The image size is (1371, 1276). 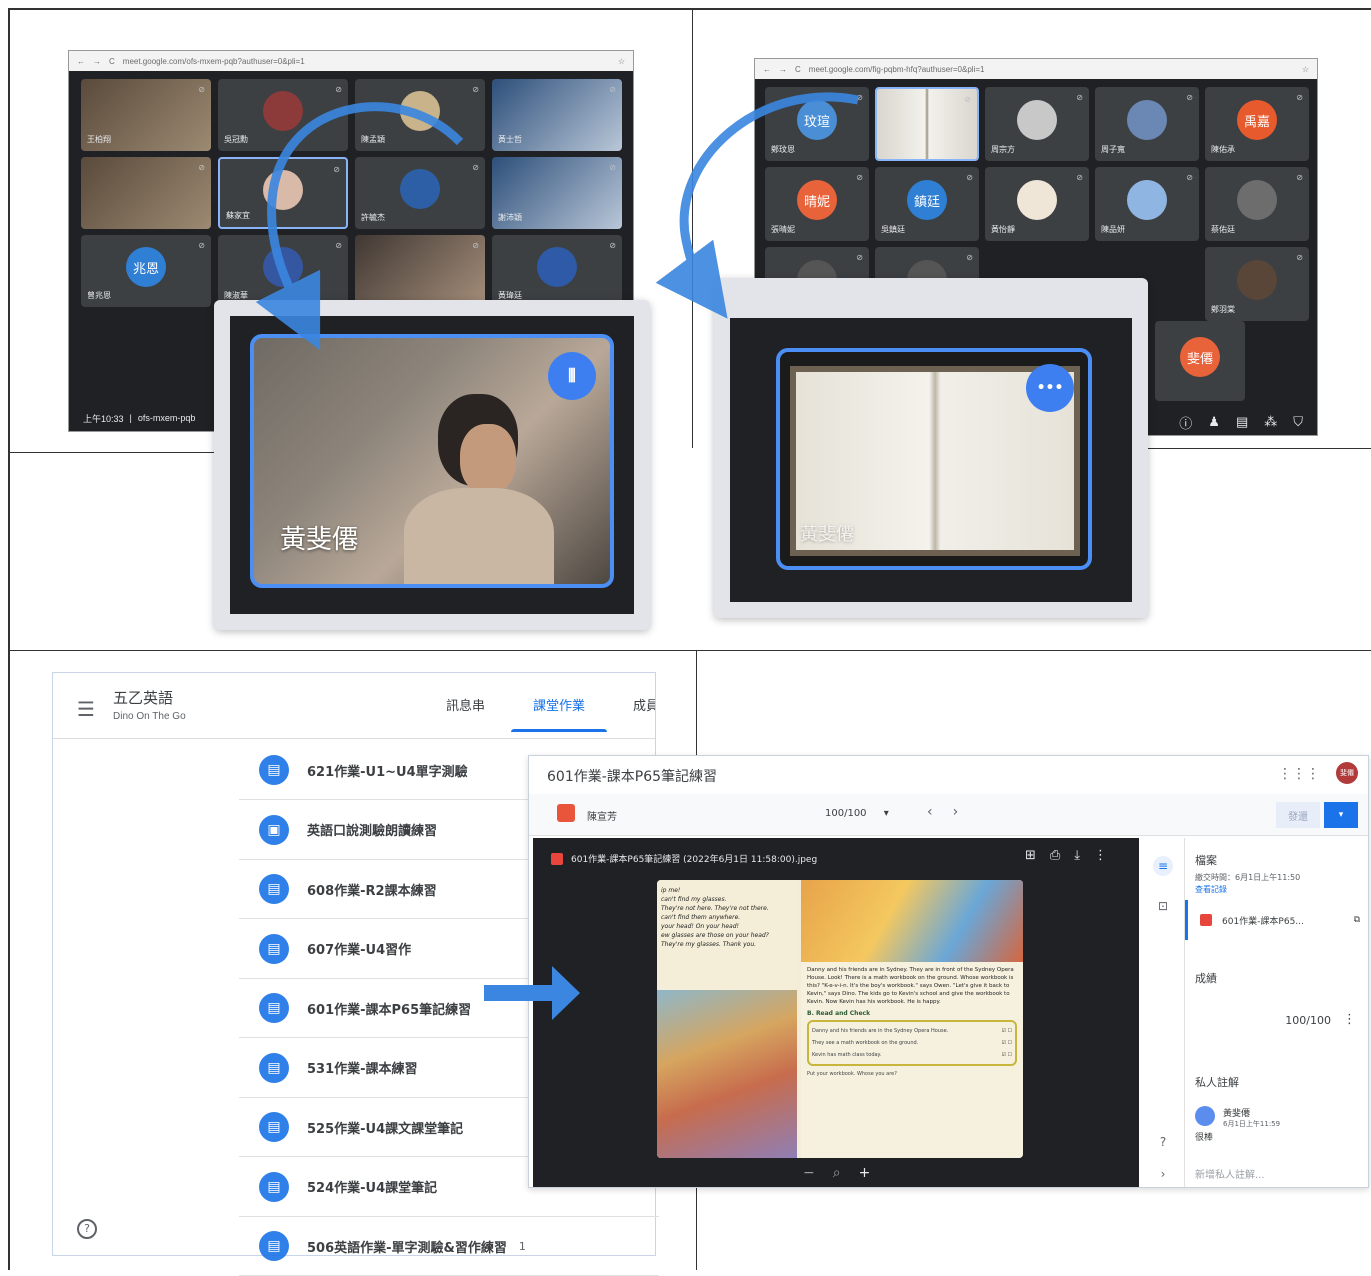 I want to click on curved-arrow-right, so click(x=757, y=205).